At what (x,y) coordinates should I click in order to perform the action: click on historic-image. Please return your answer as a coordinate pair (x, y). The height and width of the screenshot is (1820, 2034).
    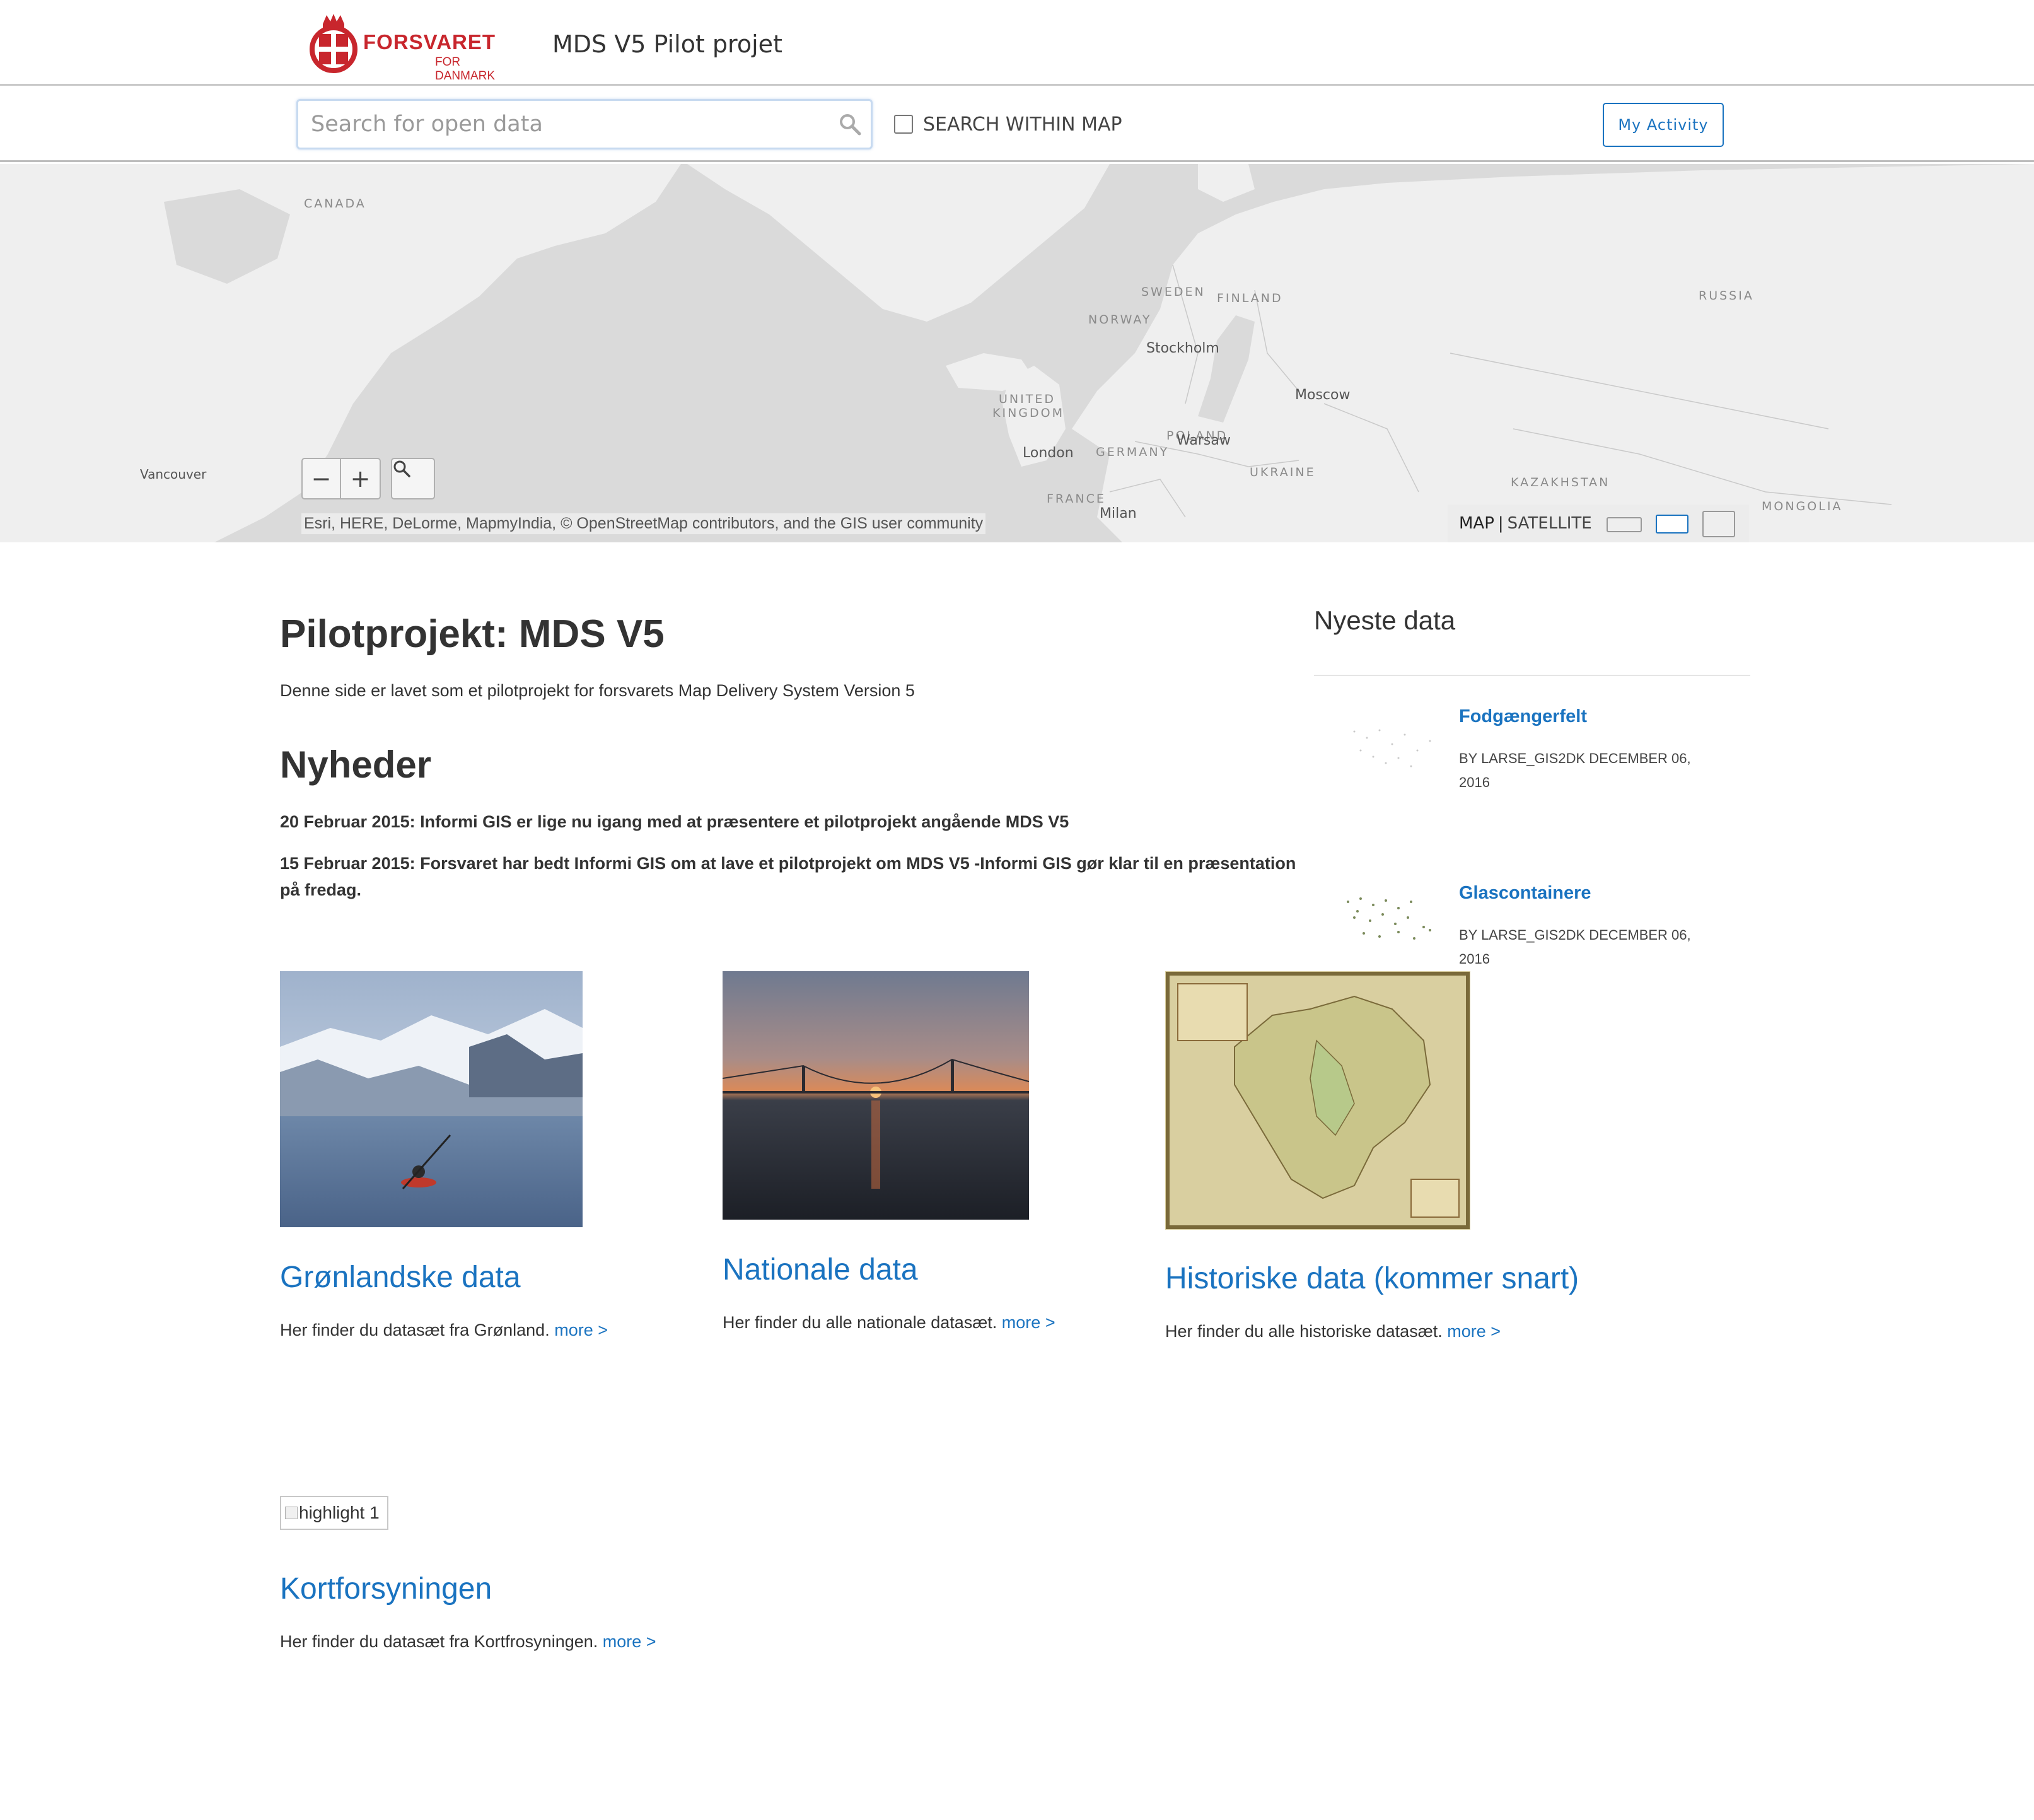
    Looking at the image, I should click on (1317, 1100).